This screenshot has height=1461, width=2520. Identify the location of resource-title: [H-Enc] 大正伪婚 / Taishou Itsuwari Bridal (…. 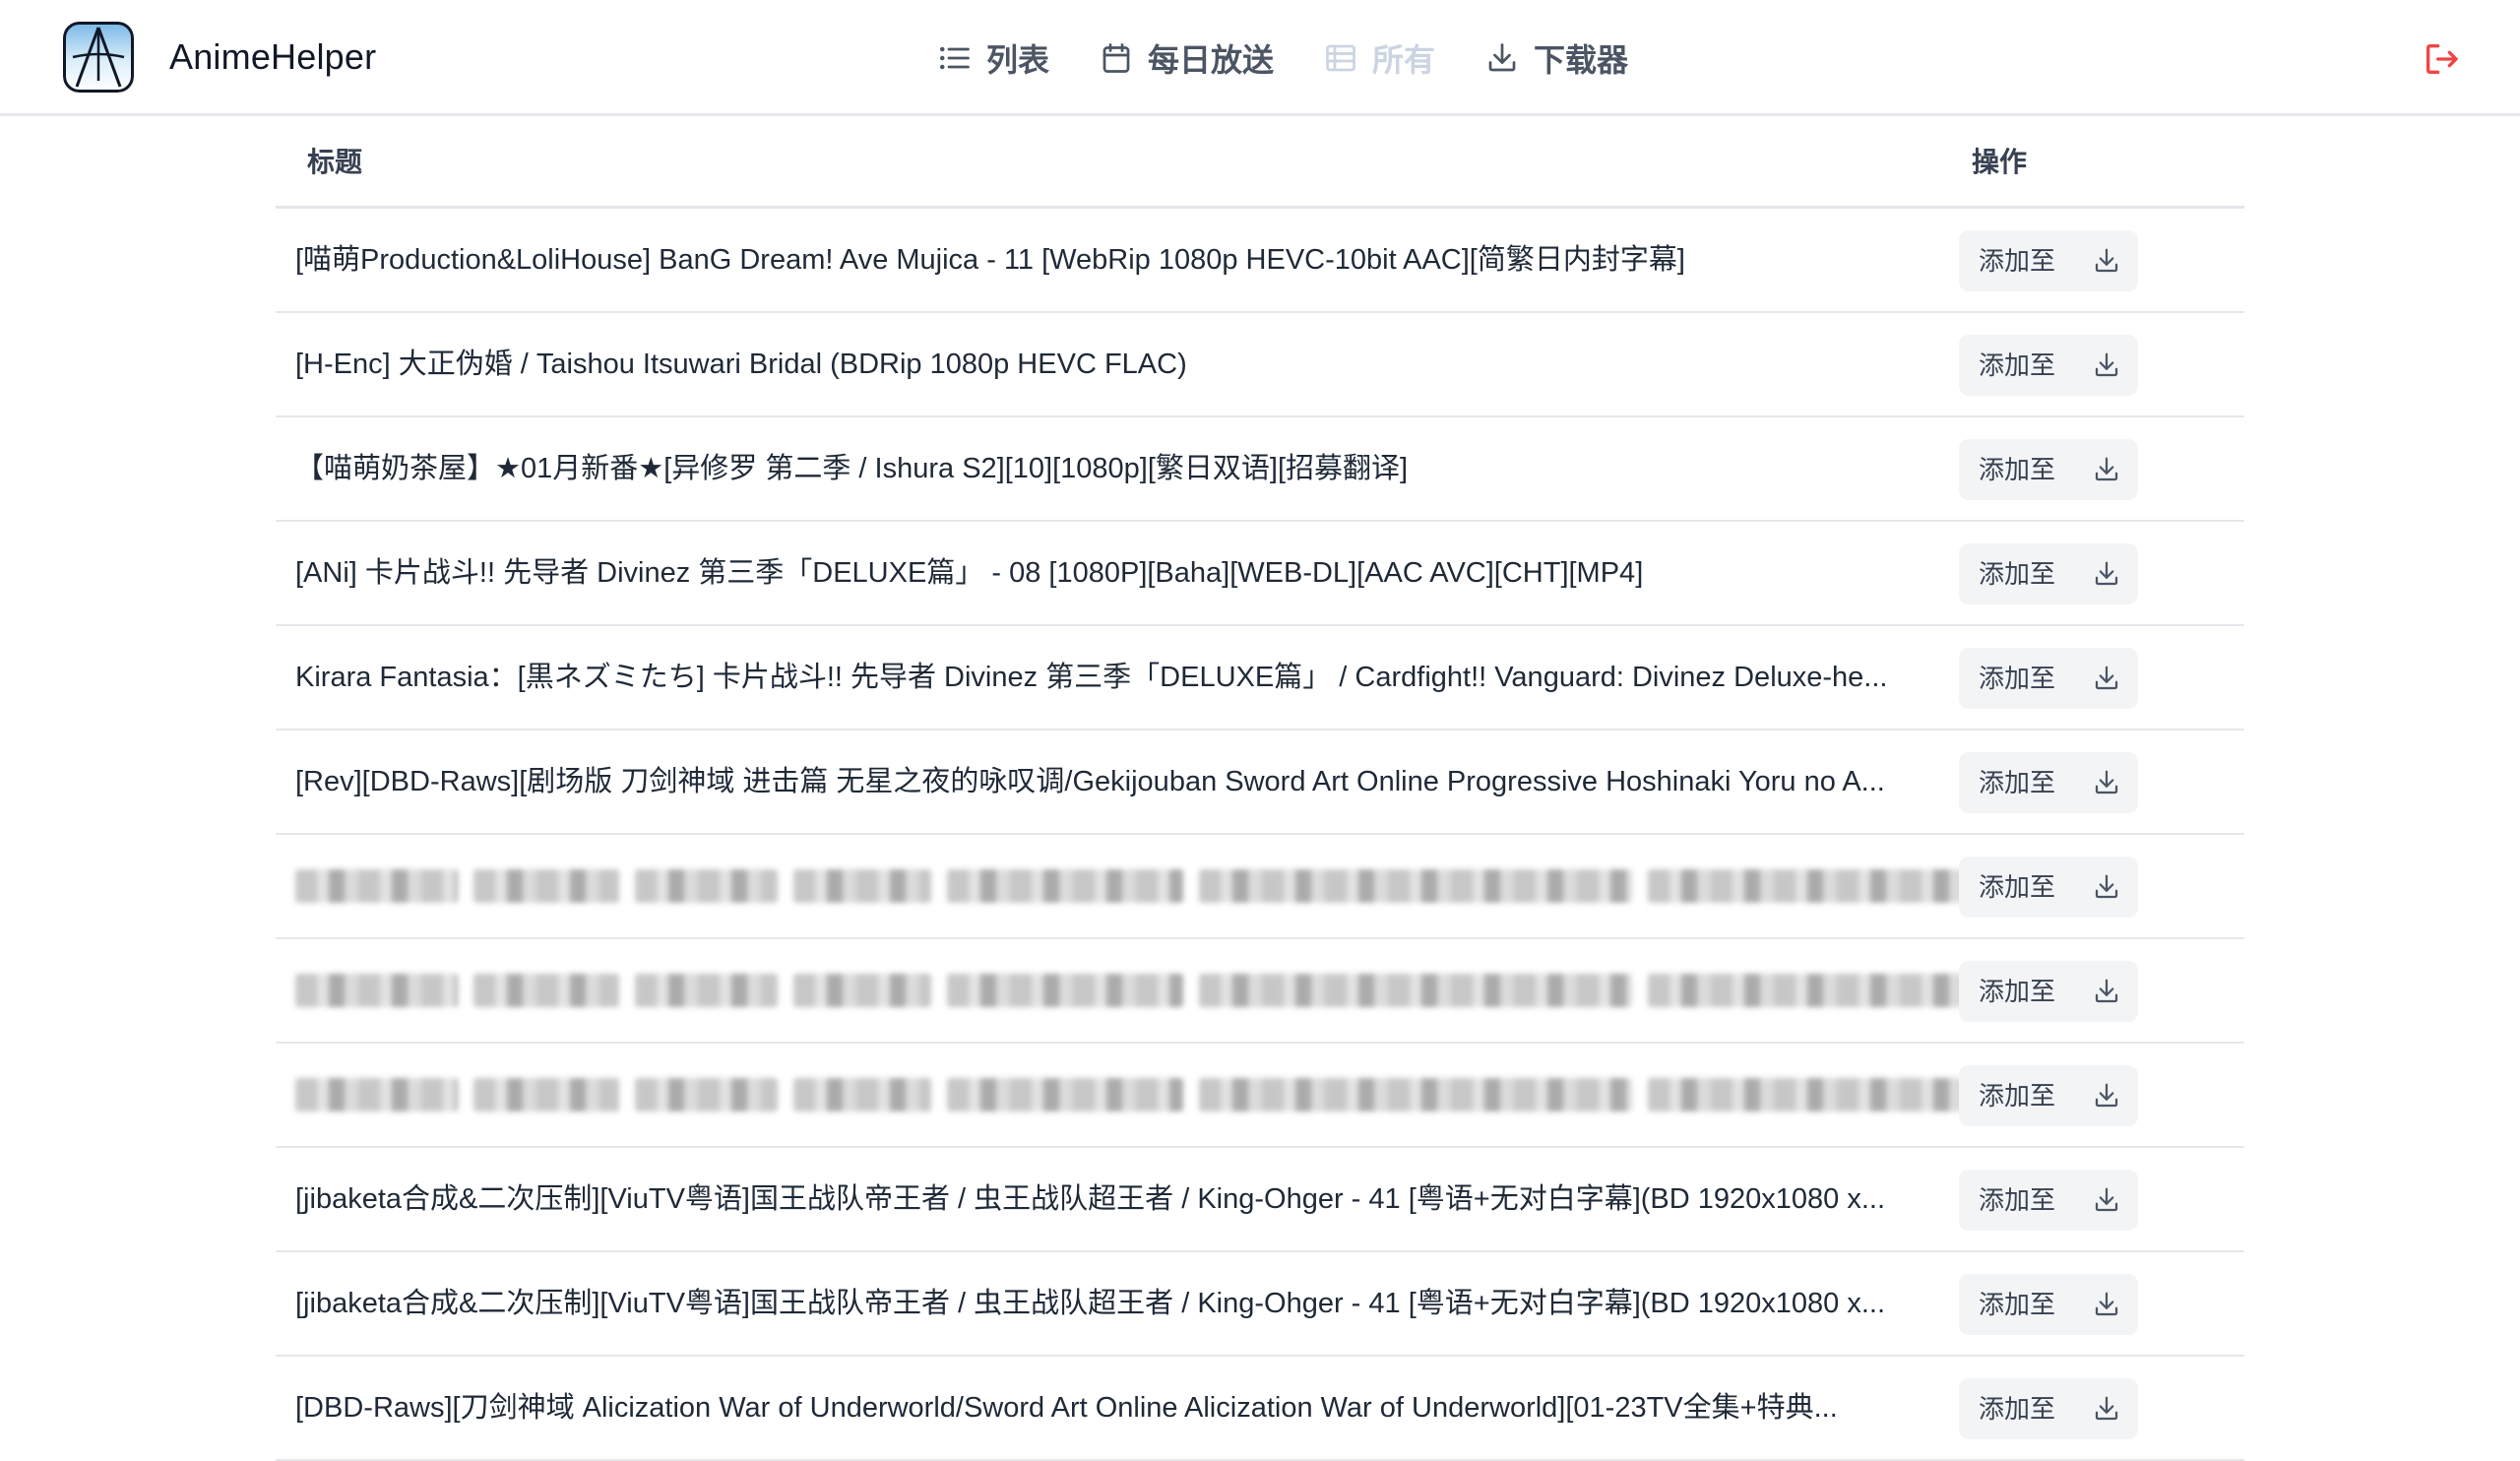
(1228, 364).